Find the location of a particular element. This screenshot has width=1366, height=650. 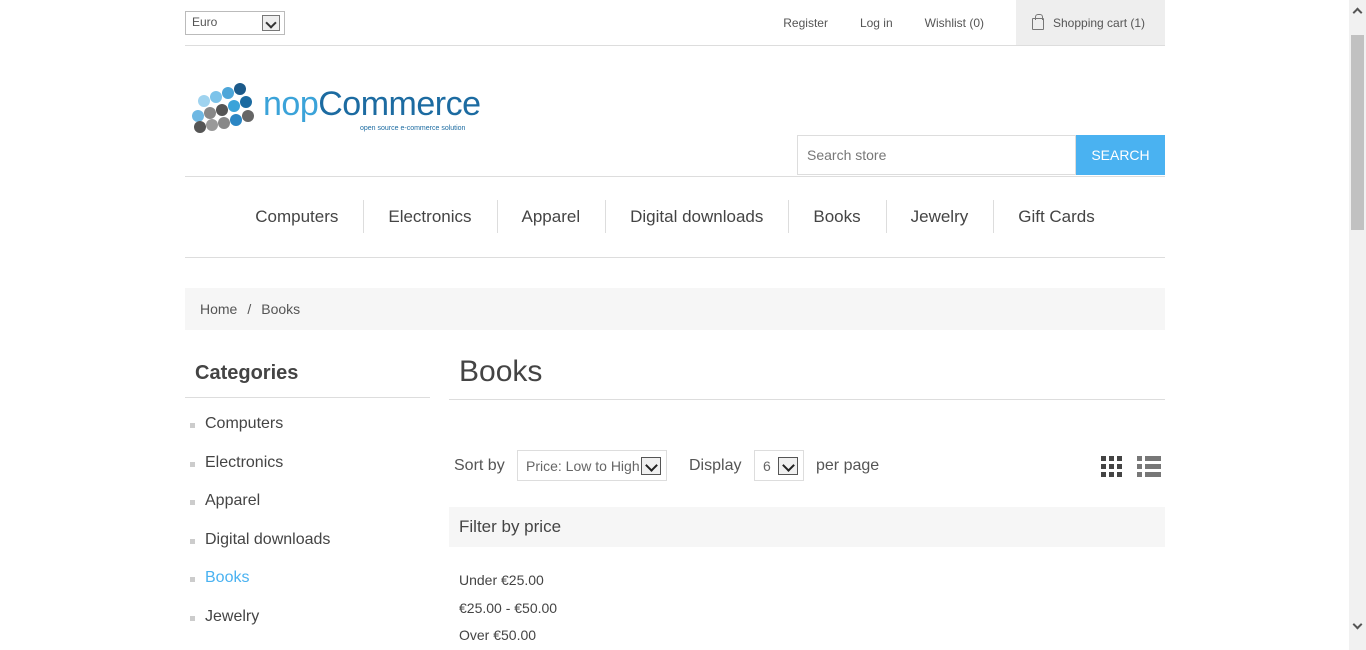

price-range-list: Under €25.00 €25.00 - €50.00 Over €50.00 is located at coordinates (807, 611).